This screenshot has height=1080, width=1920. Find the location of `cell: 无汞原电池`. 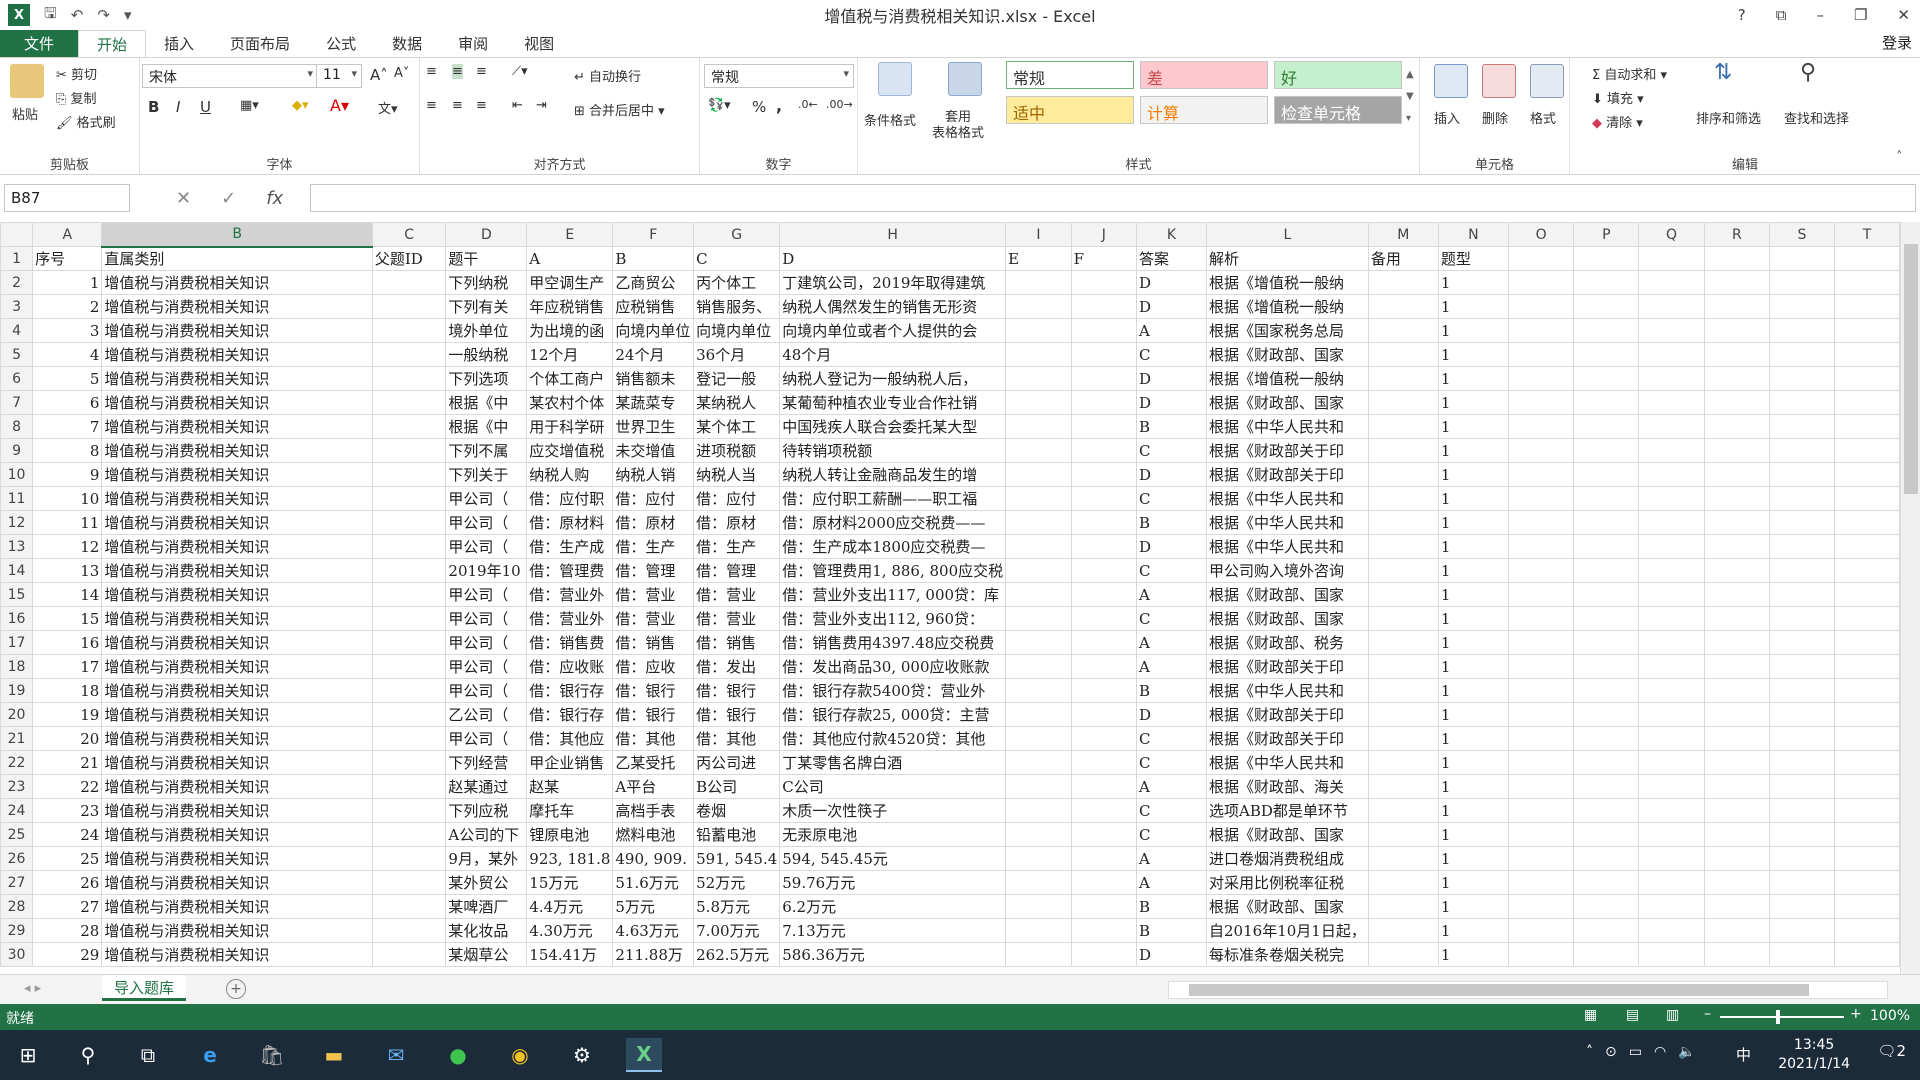

cell: 无汞原电池 is located at coordinates (893, 834).